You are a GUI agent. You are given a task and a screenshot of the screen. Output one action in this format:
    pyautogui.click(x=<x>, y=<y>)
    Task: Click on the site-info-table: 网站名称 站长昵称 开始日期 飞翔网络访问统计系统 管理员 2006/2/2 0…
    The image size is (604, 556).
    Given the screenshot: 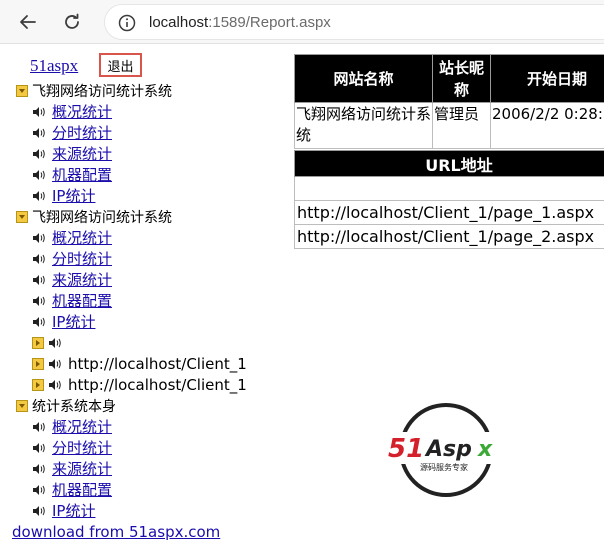 What is the action you would take?
    pyautogui.click(x=449, y=101)
    